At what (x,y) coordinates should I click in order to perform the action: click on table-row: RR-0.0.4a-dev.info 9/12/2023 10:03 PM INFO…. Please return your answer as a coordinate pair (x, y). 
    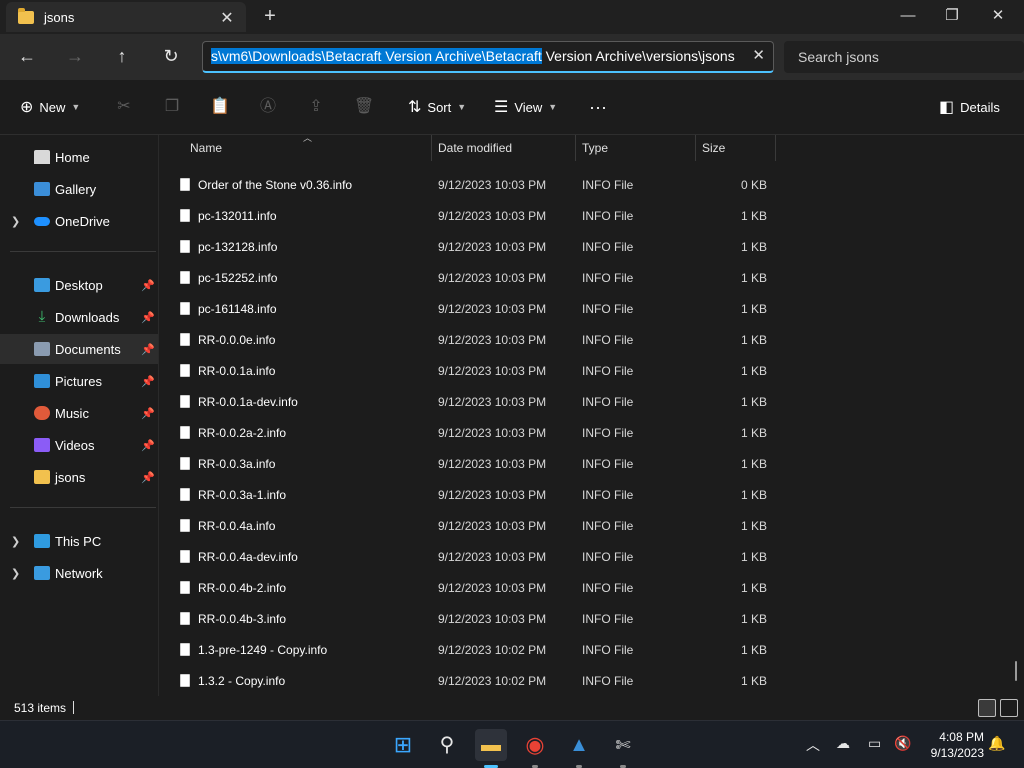
    Looking at the image, I should click on (477, 556).